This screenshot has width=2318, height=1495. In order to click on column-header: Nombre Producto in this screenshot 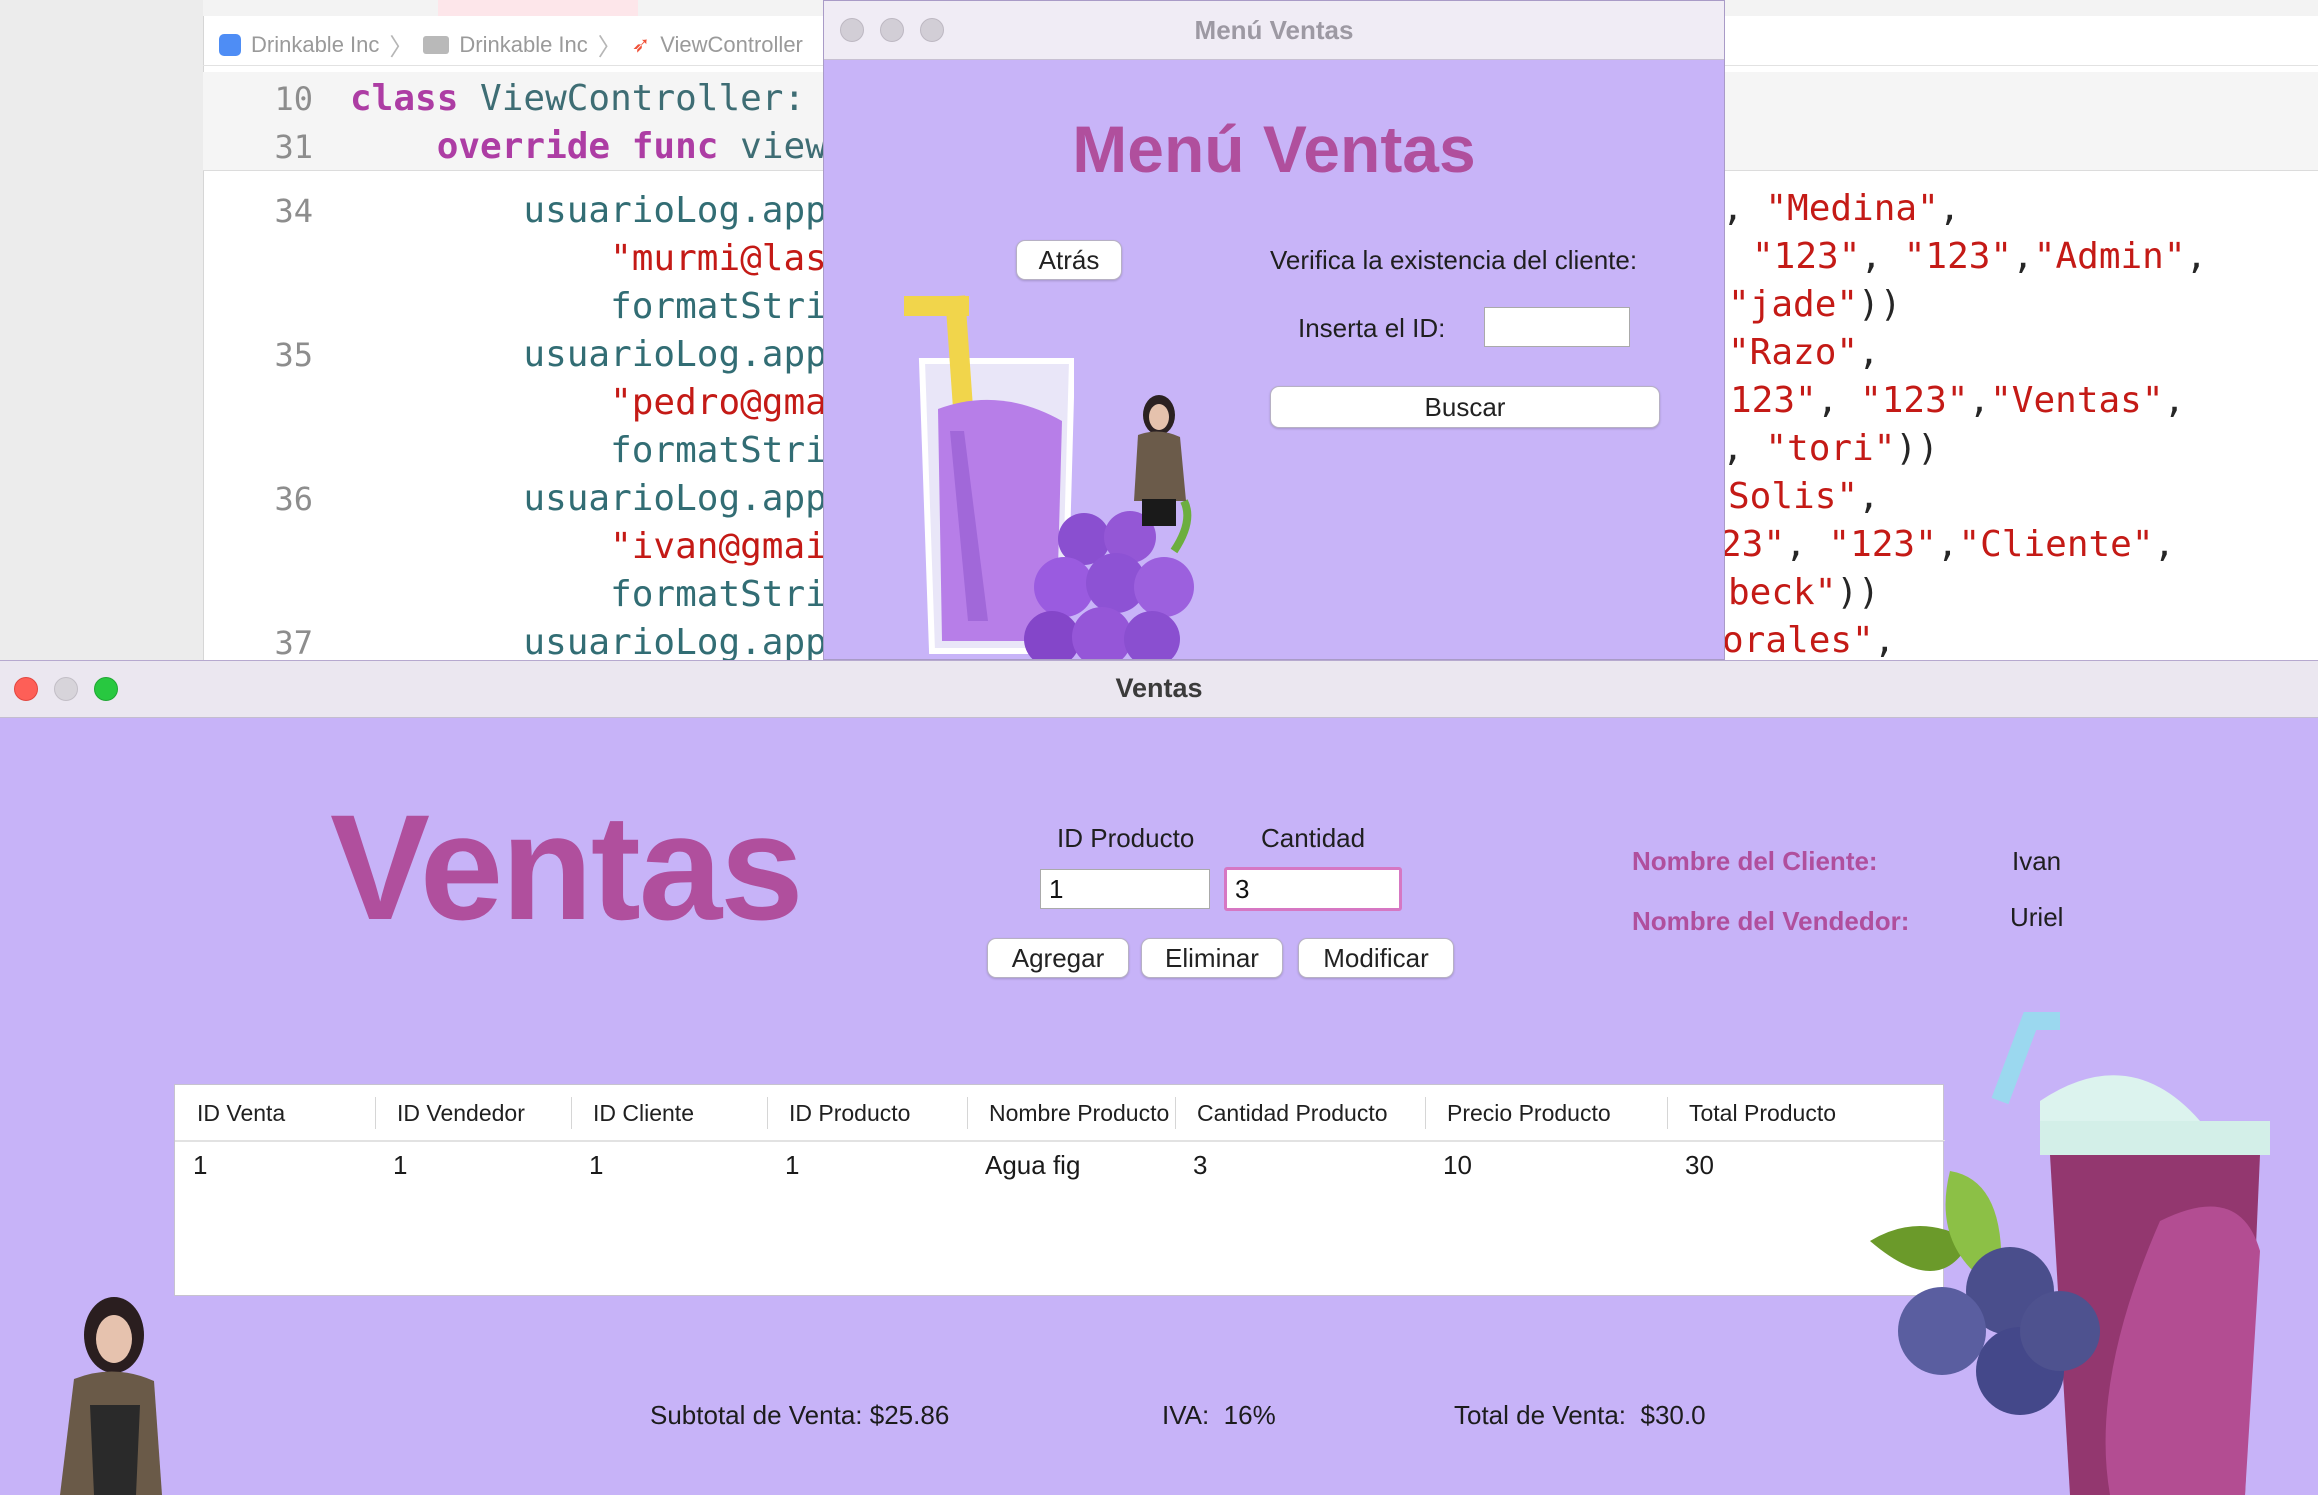, I will do `click(1071, 1113)`.